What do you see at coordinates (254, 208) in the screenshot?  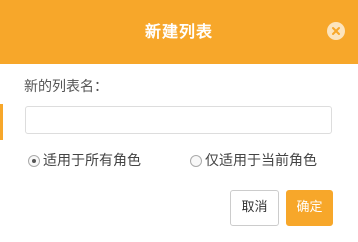 I see `cancel-button: 取消` at bounding box center [254, 208].